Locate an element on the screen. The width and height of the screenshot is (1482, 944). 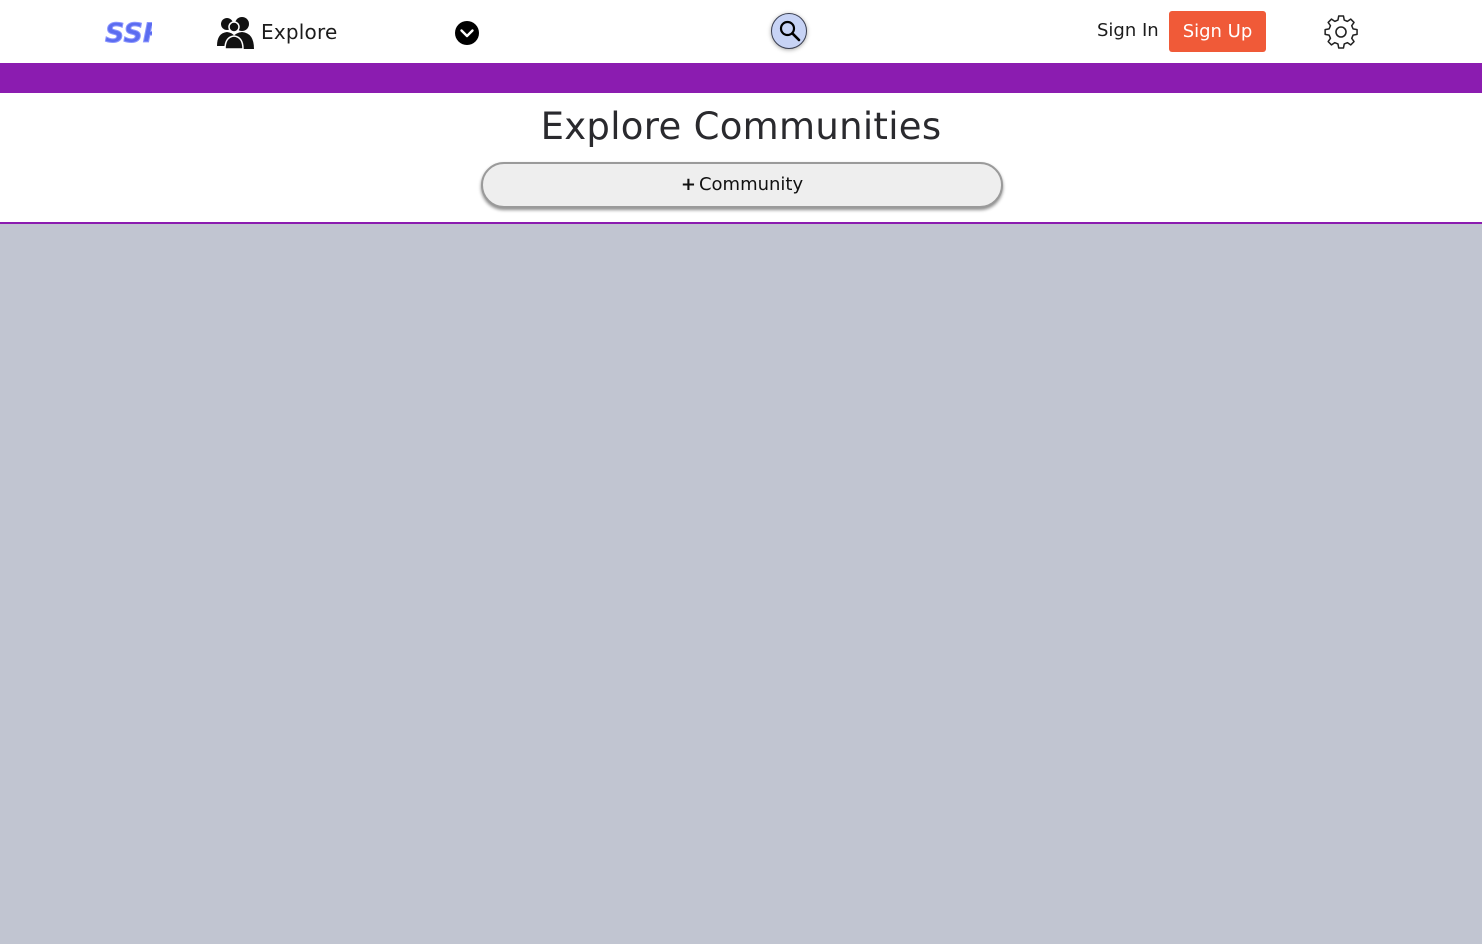
sign-in-link: Sign In is located at coordinates (1128, 30).